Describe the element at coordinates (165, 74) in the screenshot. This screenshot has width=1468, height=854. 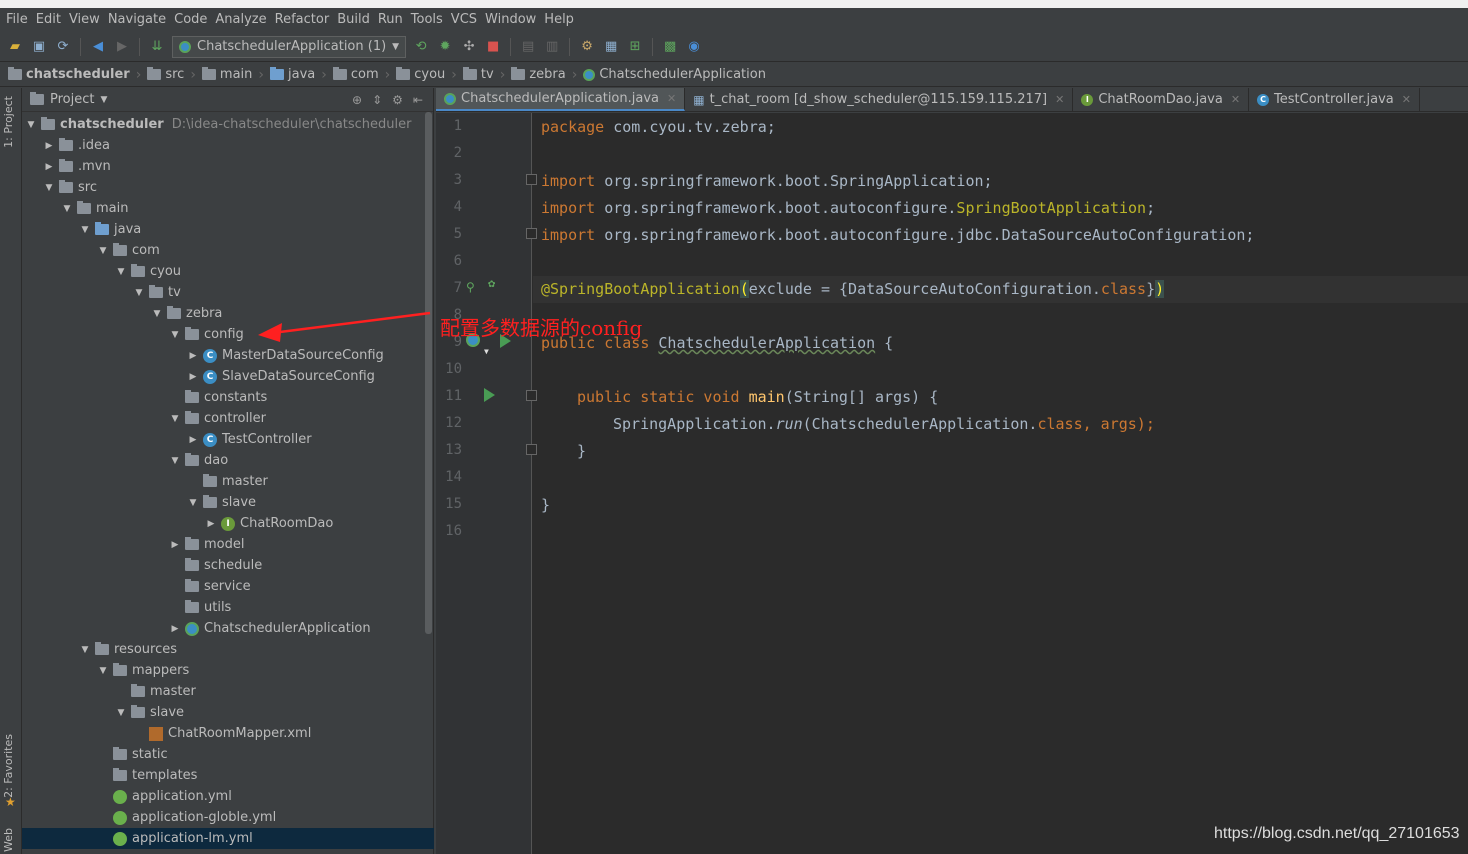
I see `breadcrumb-item-src: src` at that location.